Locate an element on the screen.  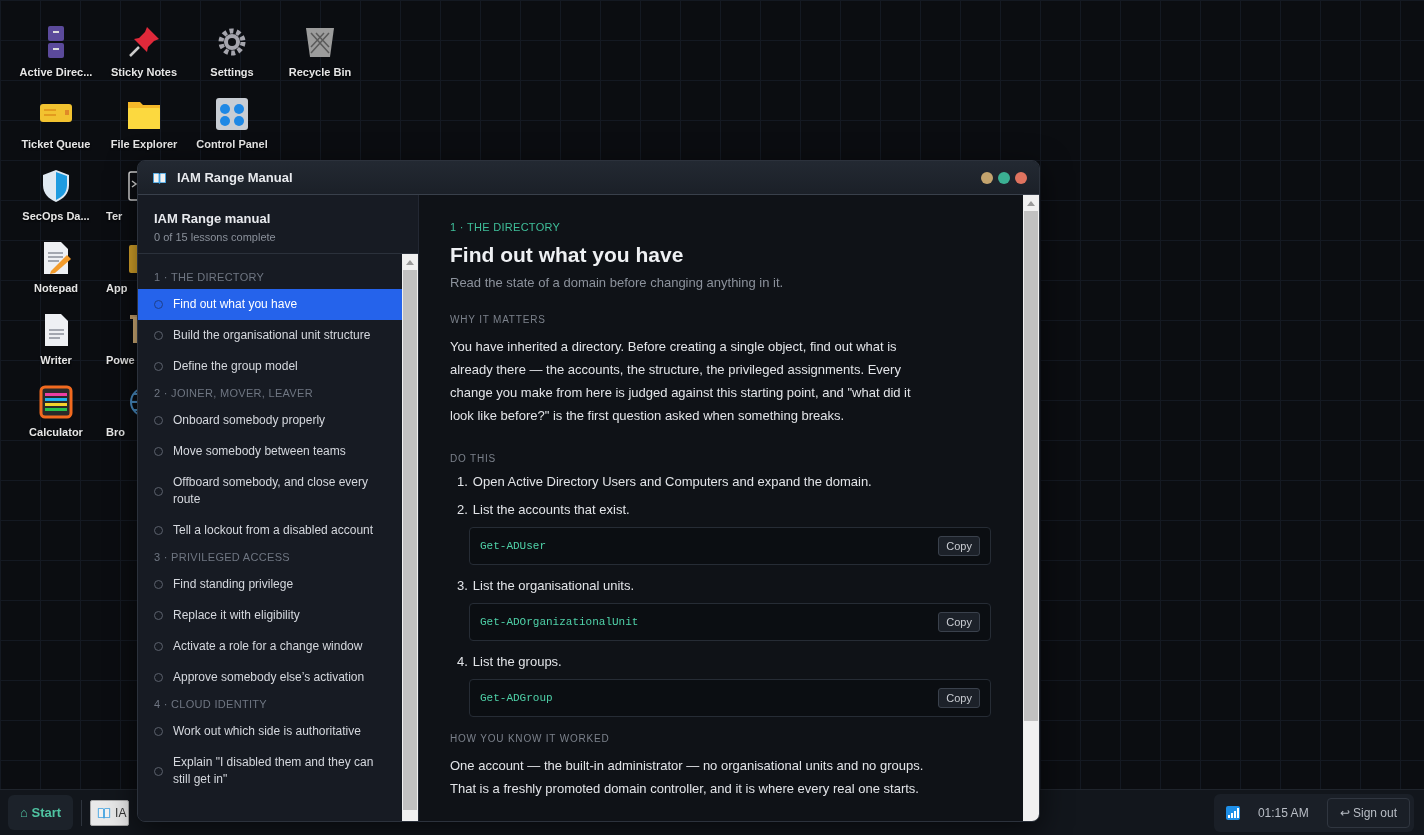
lesson-item: Replace it with eligibility is located at coordinates (270, 615).